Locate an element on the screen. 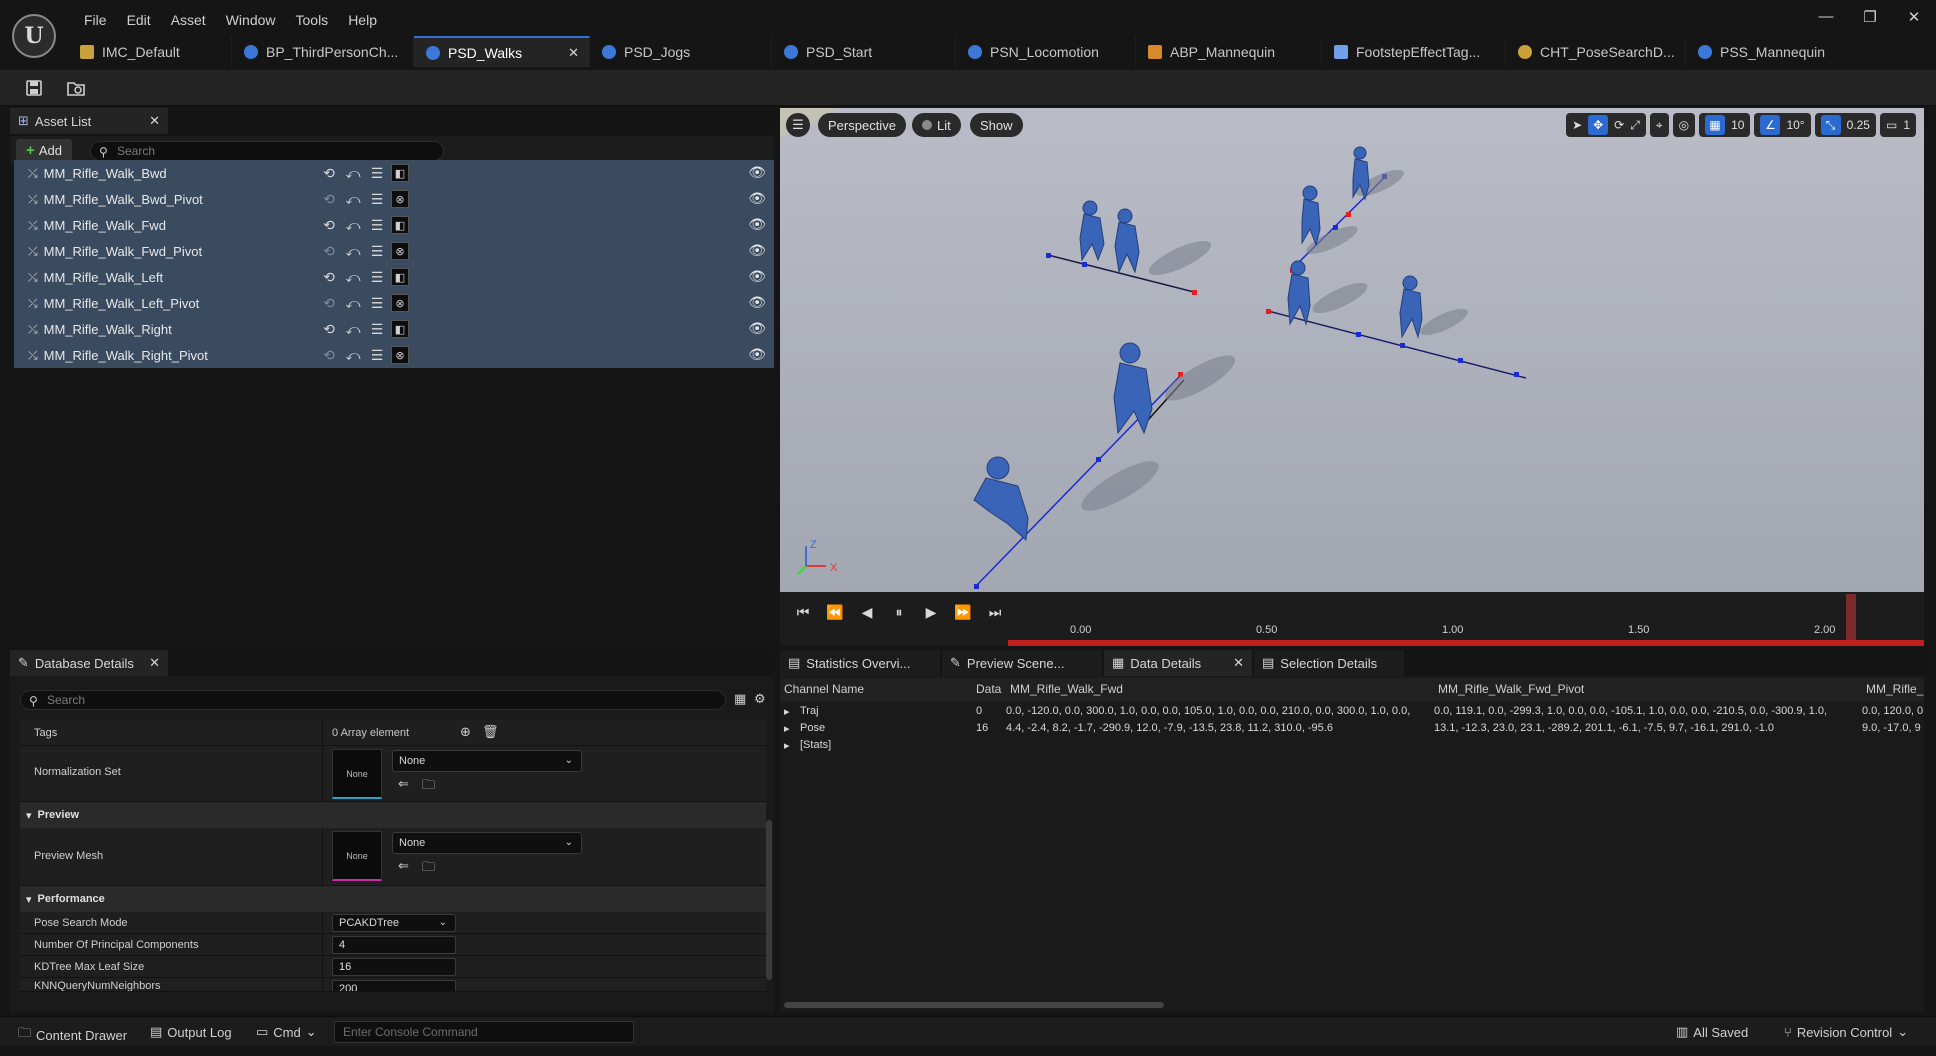  menu-tools: Tools is located at coordinates (312, 20).